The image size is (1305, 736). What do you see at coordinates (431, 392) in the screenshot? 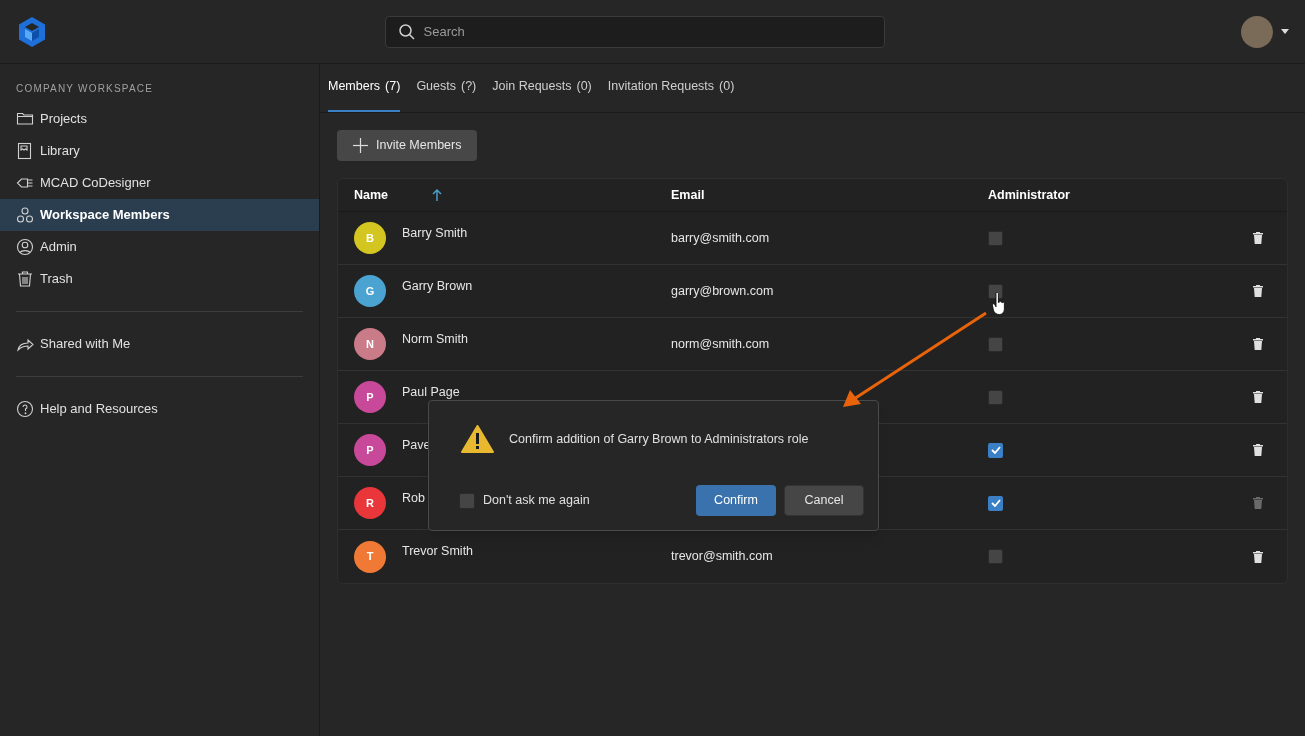
I see `member-name: Paul Page` at bounding box center [431, 392].